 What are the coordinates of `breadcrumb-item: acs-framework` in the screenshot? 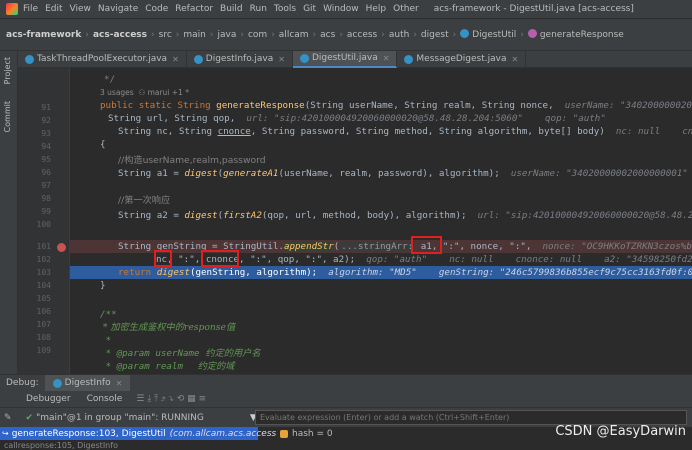 It's located at (43, 35).